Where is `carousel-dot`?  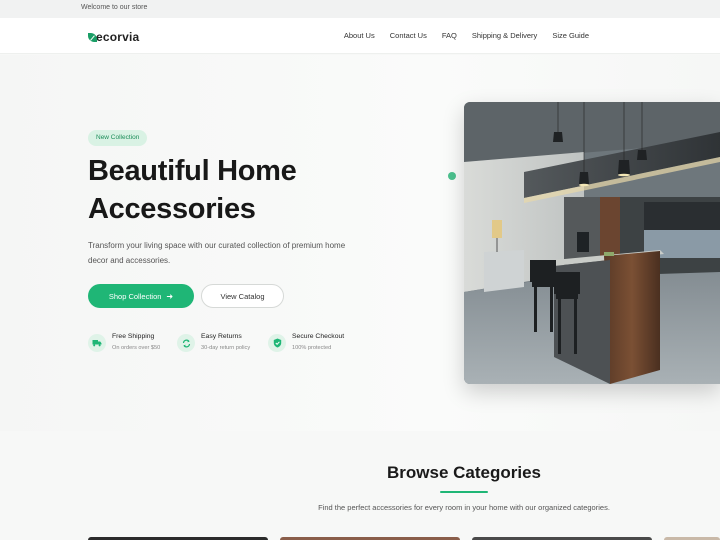
carousel-dot is located at coordinates (452, 176).